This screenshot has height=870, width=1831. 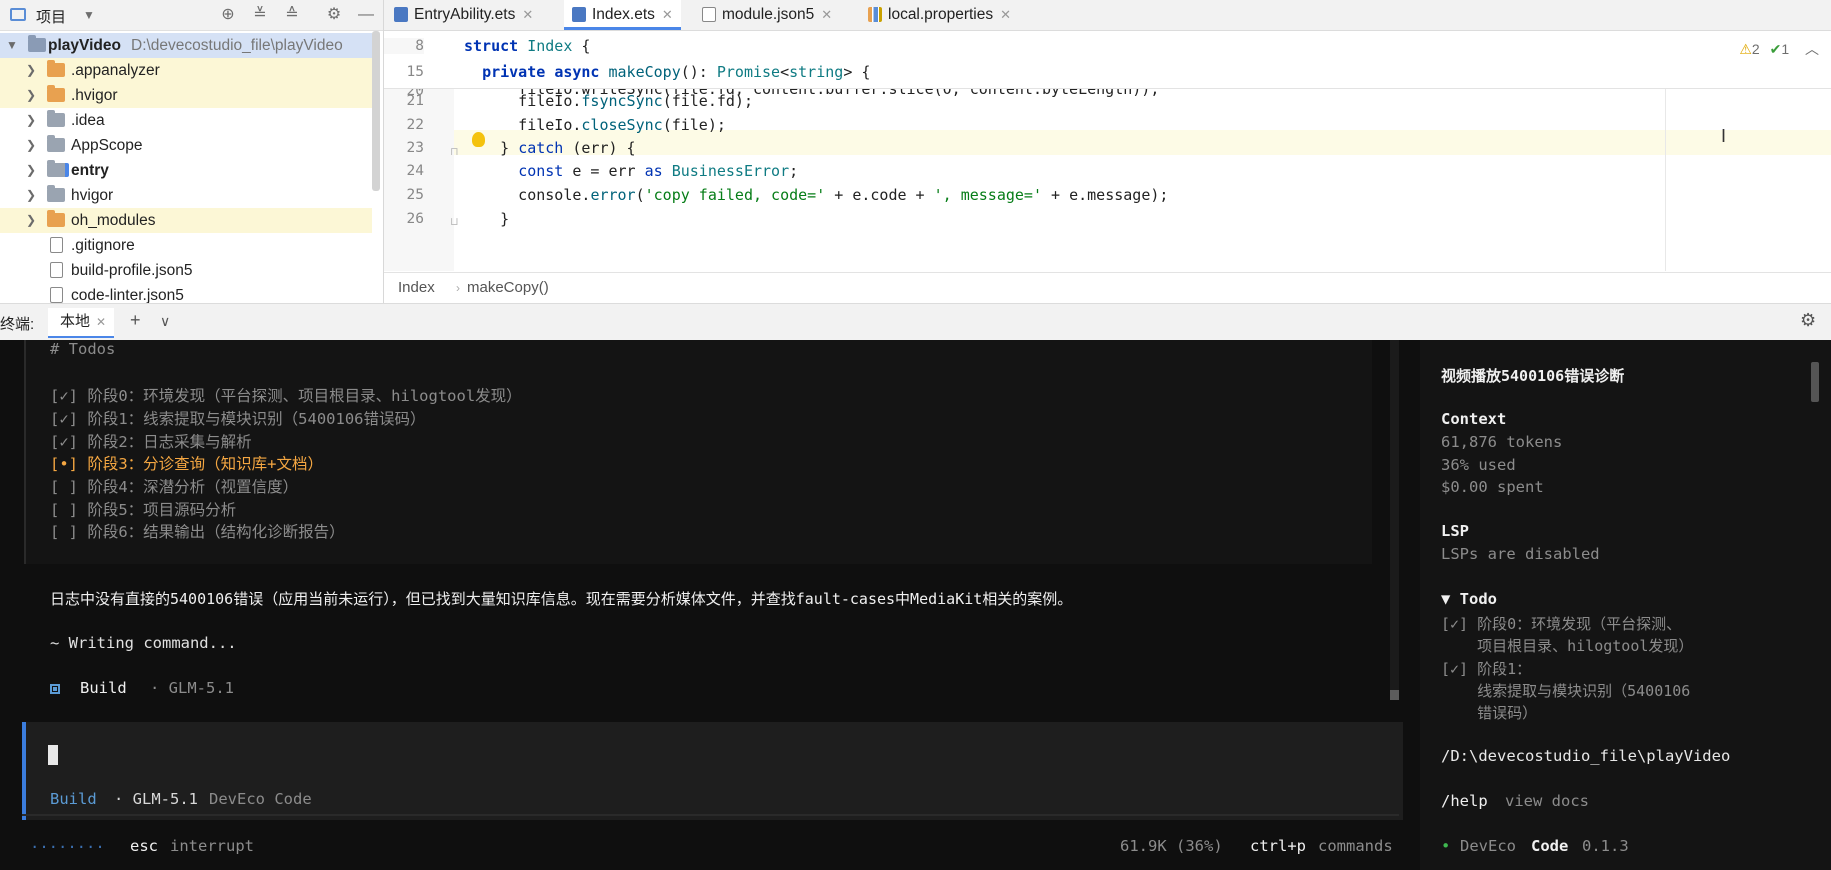 I want to click on project-panel-header: 项目 ▼ ⊕ ≚ ≙ ⚙ —, so click(x=191, y=15).